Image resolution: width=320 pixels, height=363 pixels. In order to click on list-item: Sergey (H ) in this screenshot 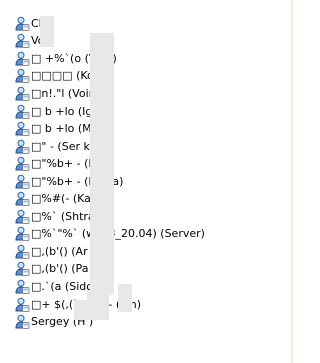, I will do `click(109, 322)`.